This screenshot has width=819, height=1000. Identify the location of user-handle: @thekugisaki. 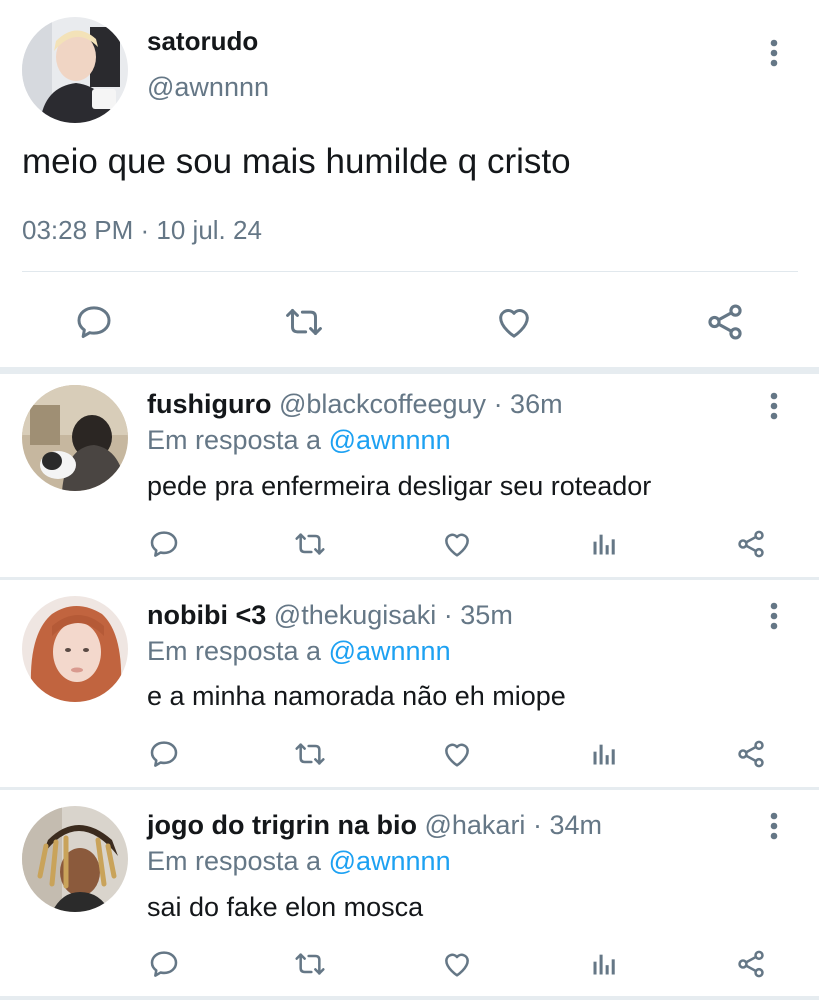
(355, 615).